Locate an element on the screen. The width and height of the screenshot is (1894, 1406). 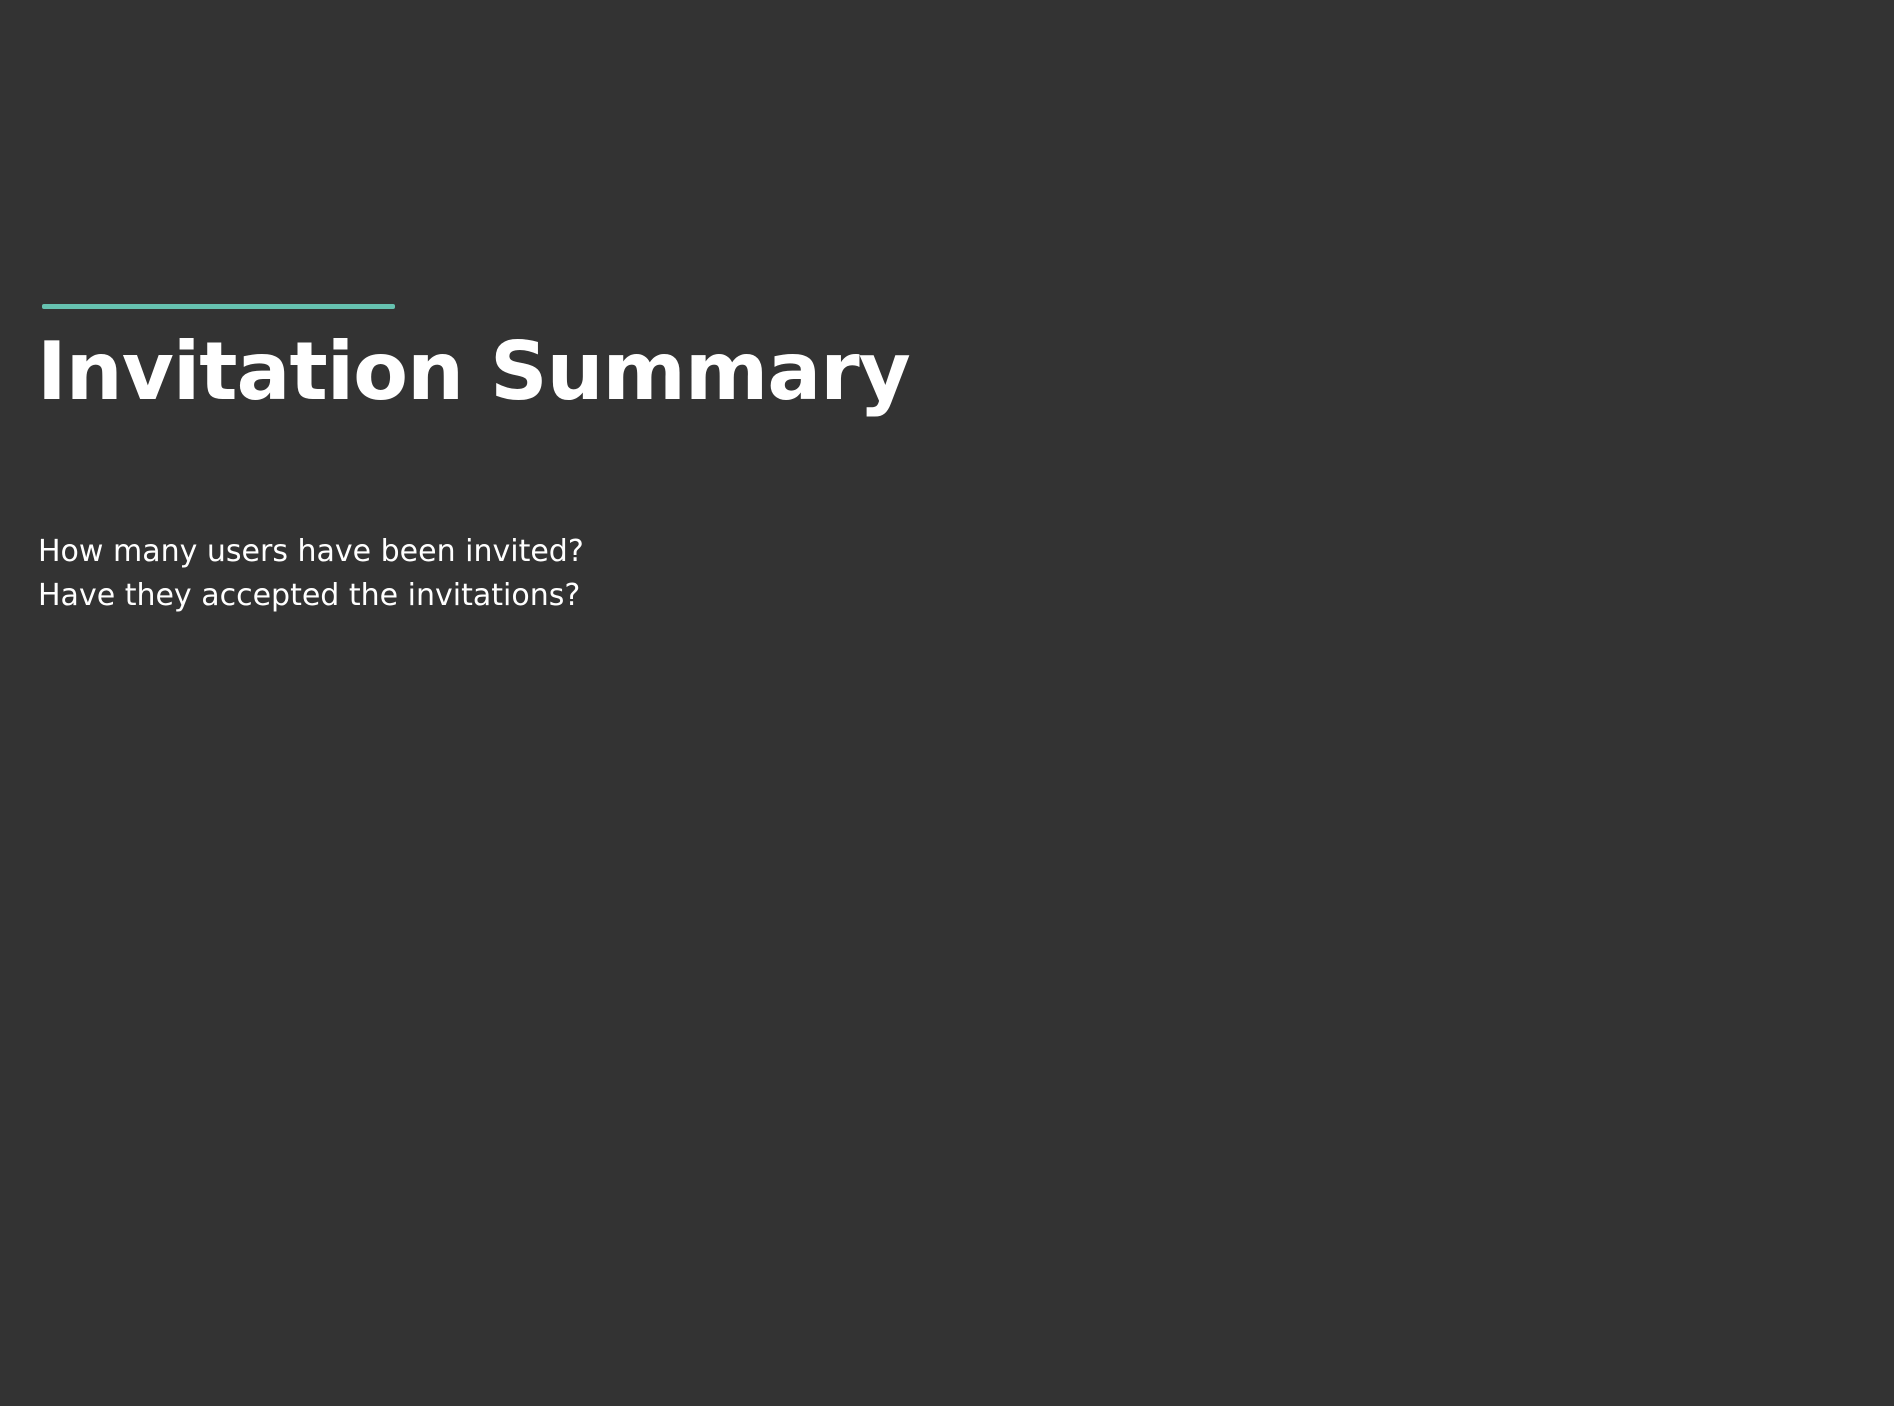
slide-title: Invitation Summary is located at coordinates (474, 371).